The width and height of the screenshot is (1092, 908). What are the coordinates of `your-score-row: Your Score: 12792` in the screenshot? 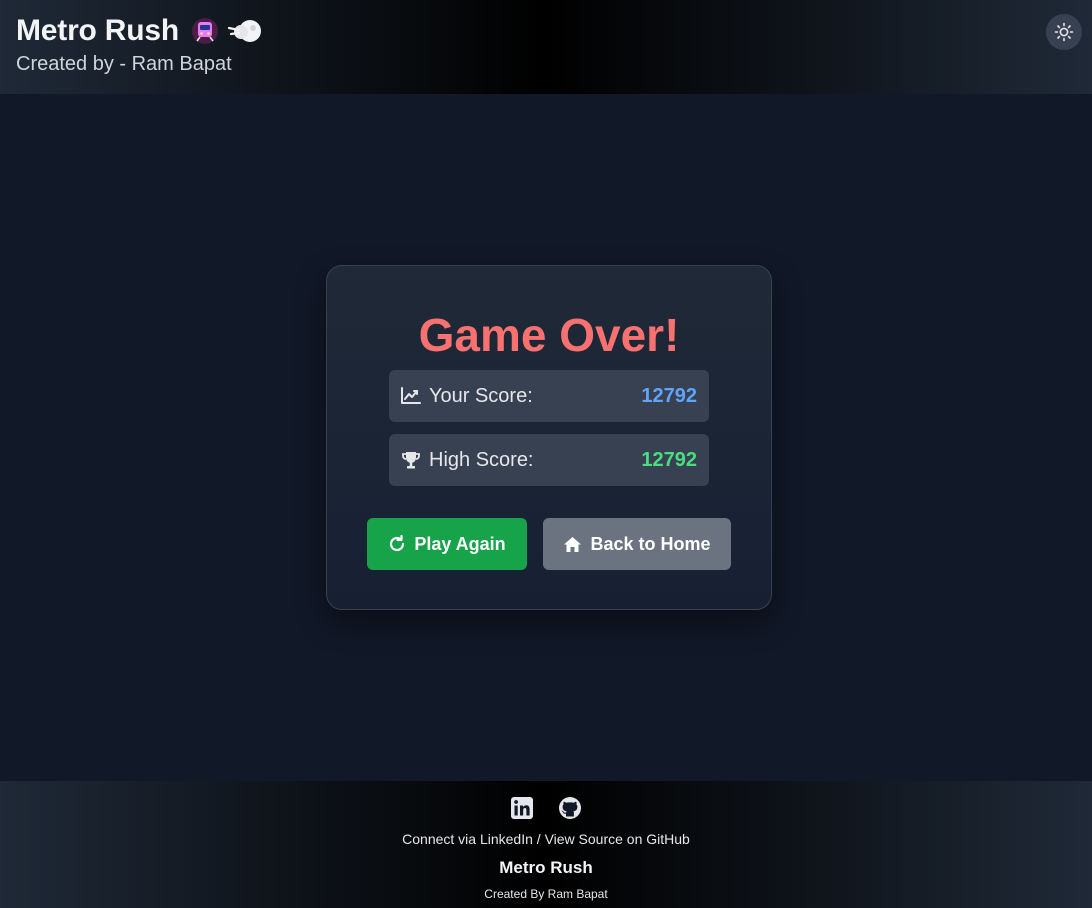 It's located at (549, 396).